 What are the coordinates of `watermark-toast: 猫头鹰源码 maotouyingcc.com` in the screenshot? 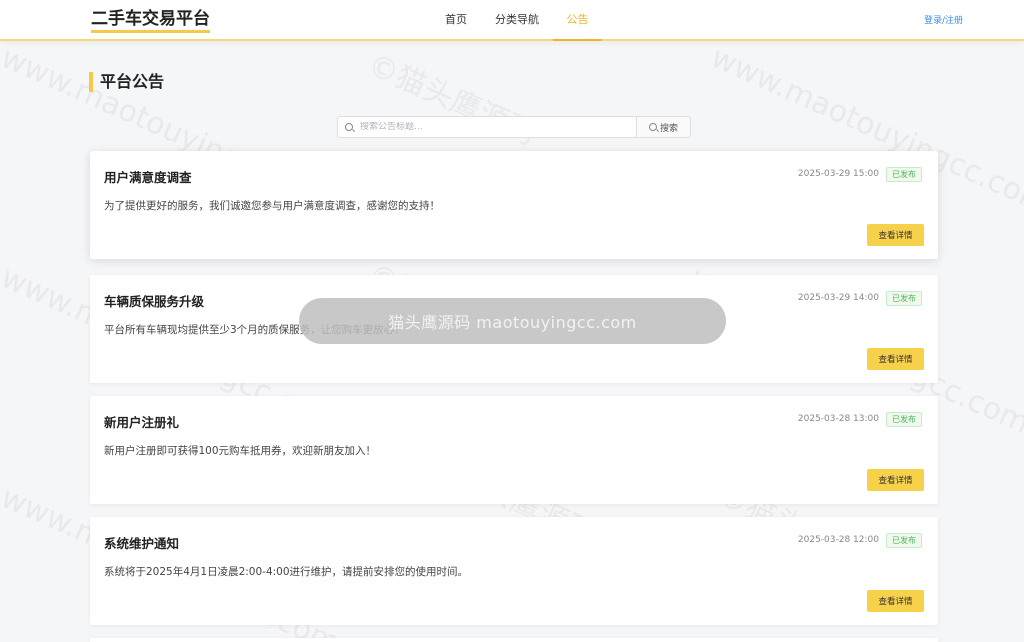 It's located at (512, 321).